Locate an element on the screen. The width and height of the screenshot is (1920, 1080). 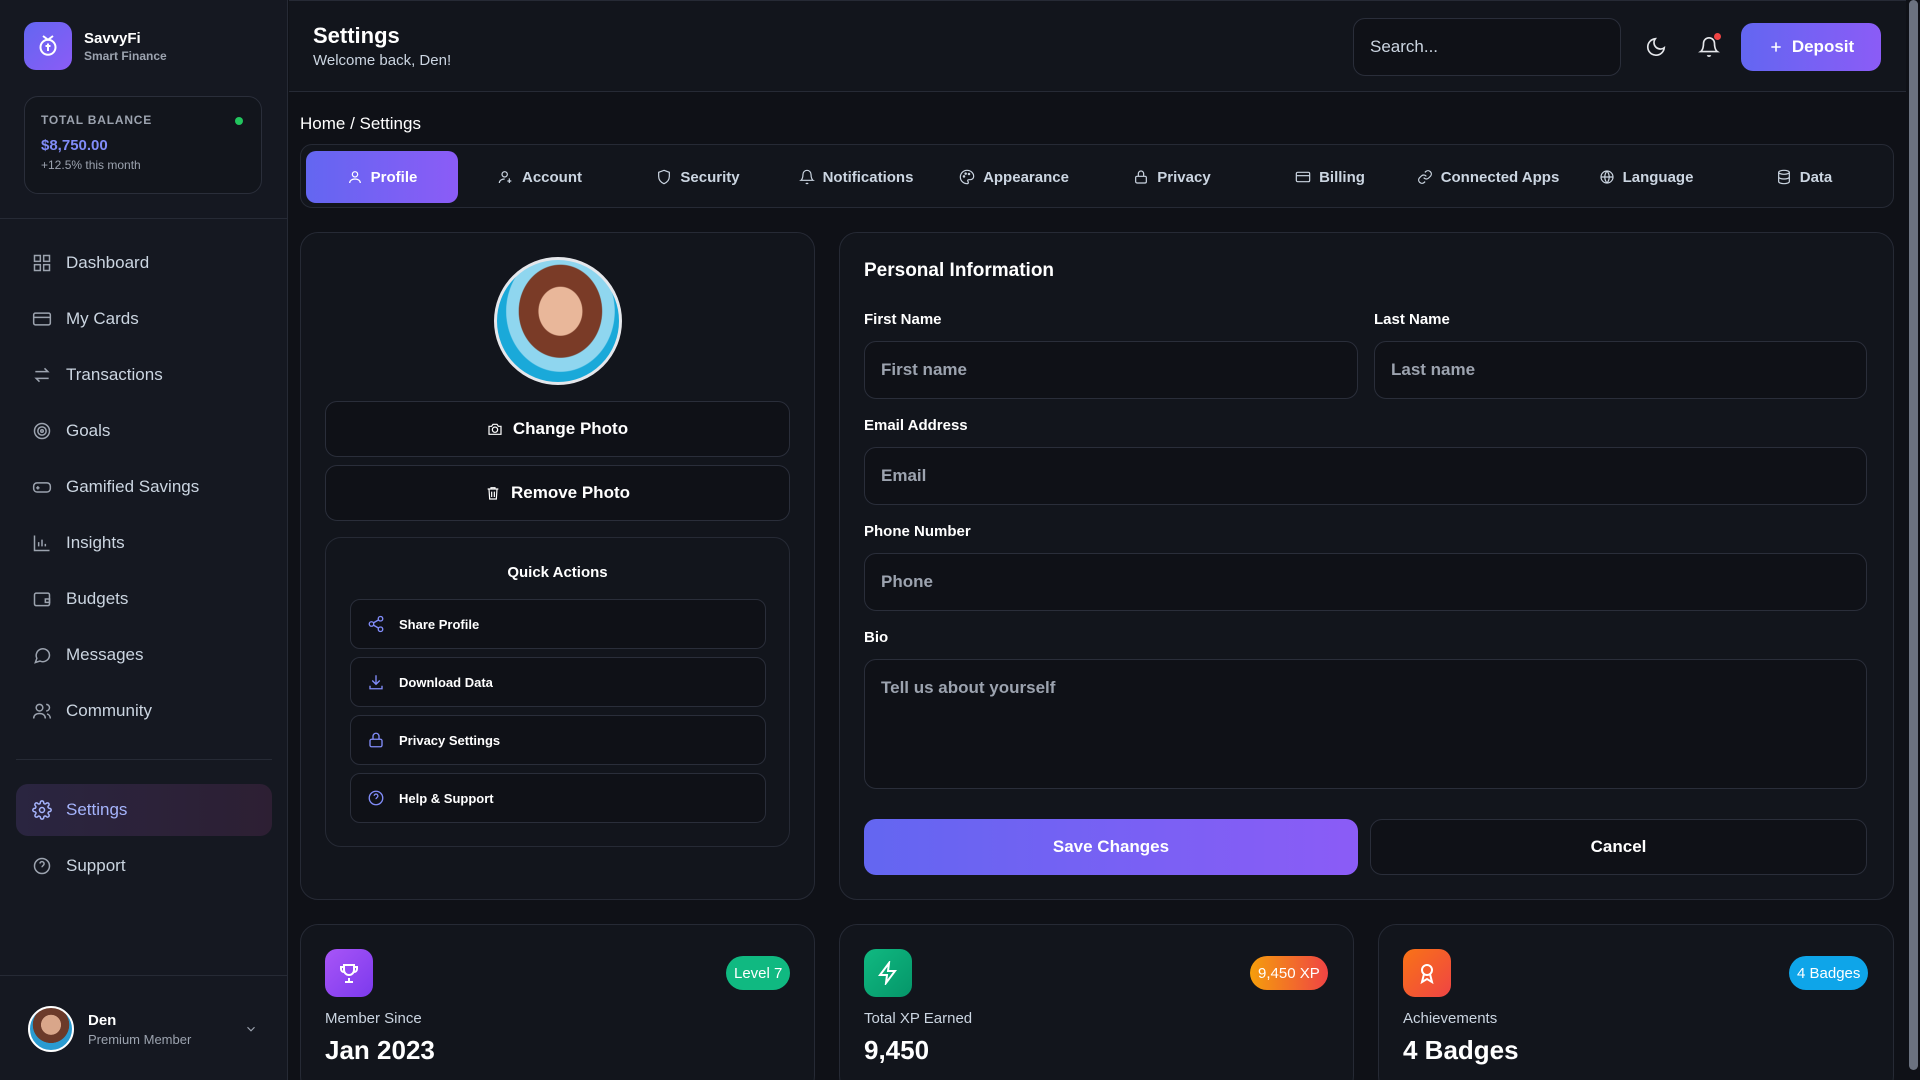
cancel-button: Cancel is located at coordinates (1618, 847).